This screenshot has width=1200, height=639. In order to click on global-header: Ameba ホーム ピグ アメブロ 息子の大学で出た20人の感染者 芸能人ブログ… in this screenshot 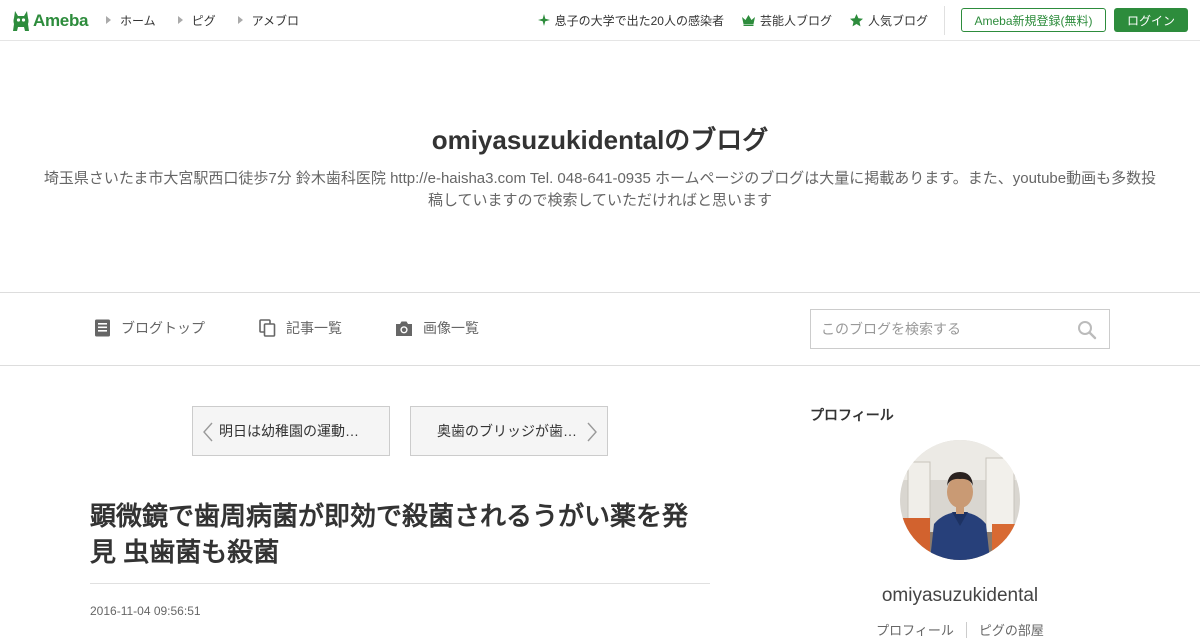, I will do `click(600, 20)`.